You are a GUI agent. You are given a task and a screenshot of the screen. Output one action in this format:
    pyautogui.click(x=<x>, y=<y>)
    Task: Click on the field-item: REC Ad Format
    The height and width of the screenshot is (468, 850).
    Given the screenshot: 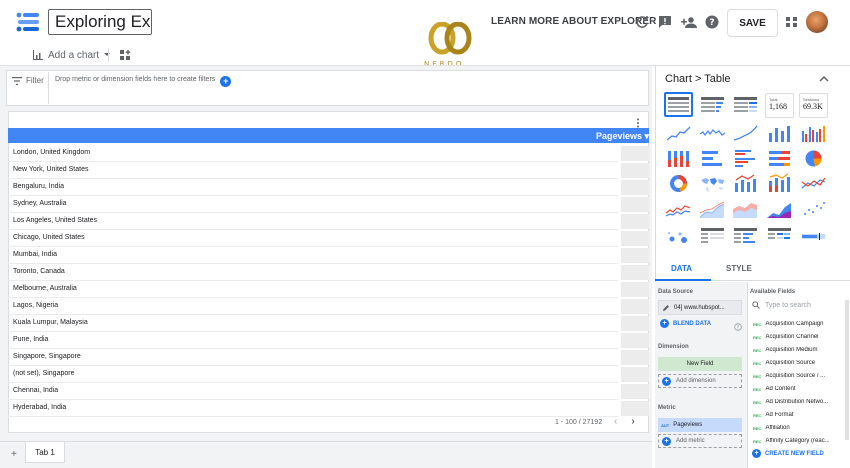 What is the action you would take?
    pyautogui.click(x=799, y=415)
    